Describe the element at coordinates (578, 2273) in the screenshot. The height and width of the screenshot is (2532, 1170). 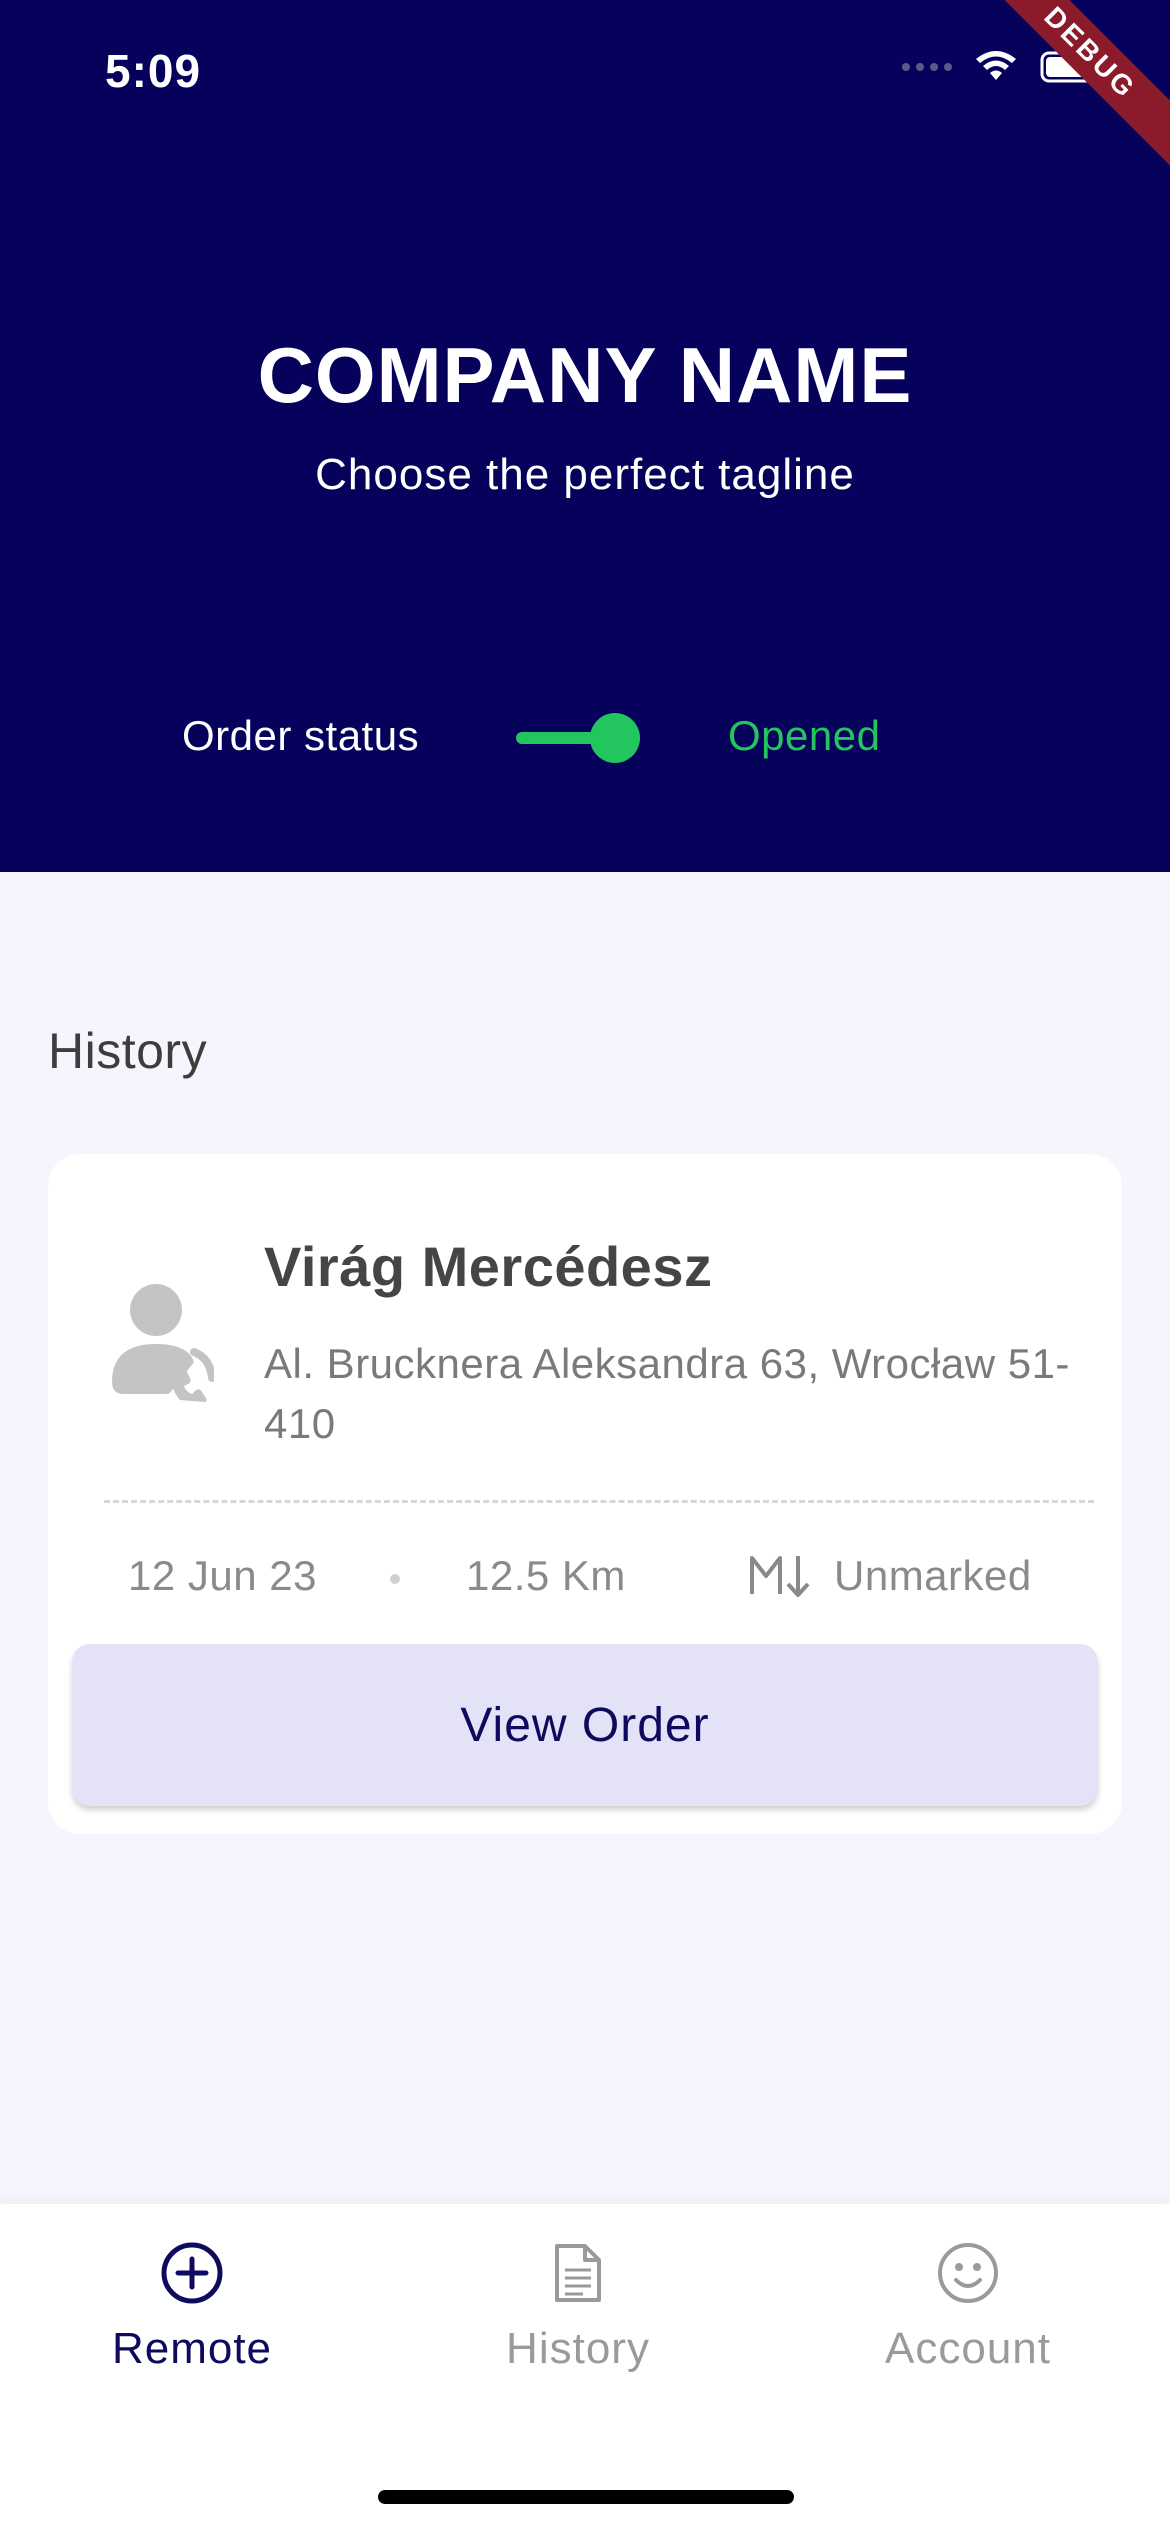
I see `document-icon` at that location.